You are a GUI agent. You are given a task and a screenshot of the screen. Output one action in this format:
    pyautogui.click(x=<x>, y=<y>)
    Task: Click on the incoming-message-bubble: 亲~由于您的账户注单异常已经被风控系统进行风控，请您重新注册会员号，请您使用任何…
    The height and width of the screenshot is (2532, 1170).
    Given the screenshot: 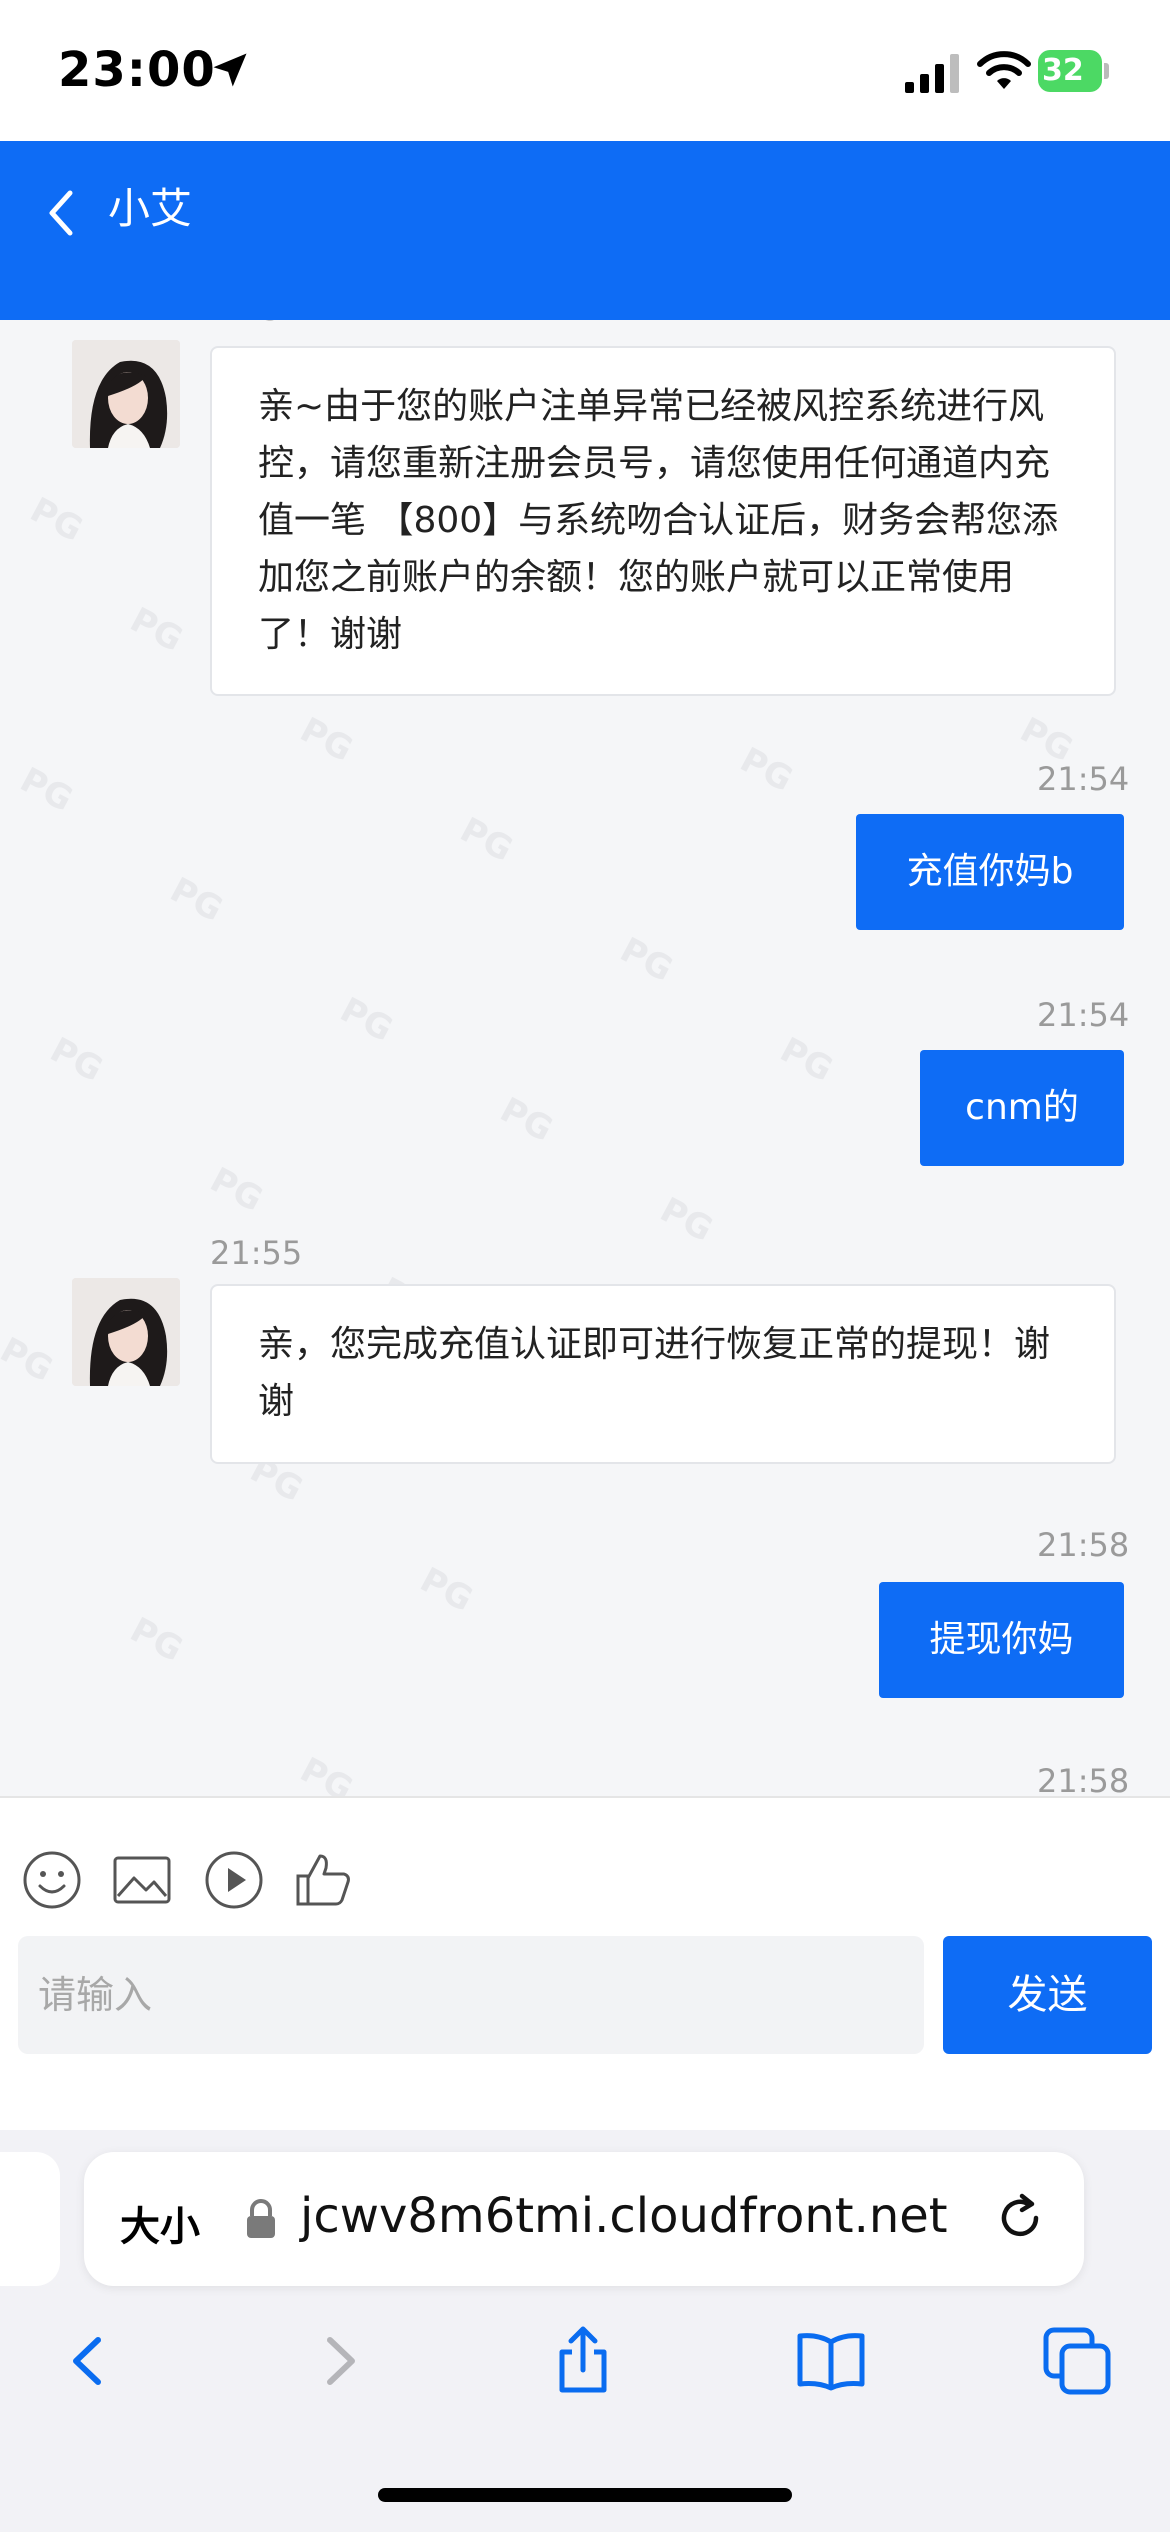 What is the action you would take?
    pyautogui.click(x=663, y=521)
    